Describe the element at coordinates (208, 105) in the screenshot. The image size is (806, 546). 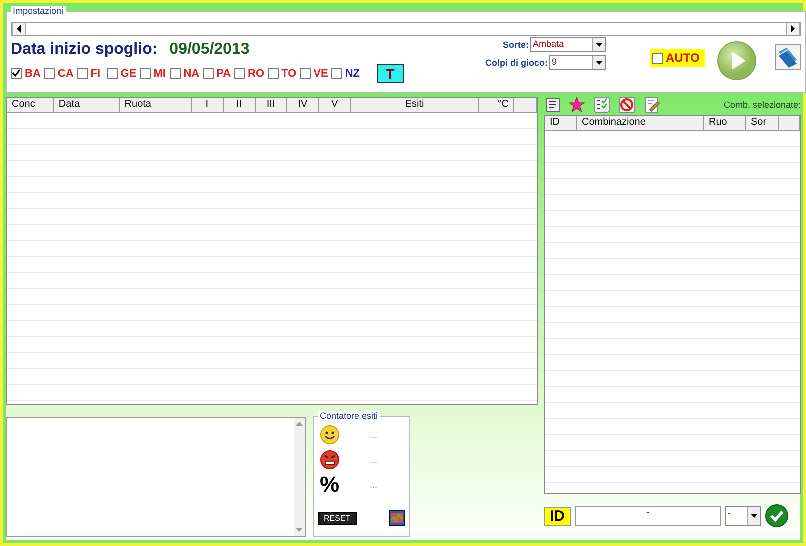
I see `column-header: I` at that location.